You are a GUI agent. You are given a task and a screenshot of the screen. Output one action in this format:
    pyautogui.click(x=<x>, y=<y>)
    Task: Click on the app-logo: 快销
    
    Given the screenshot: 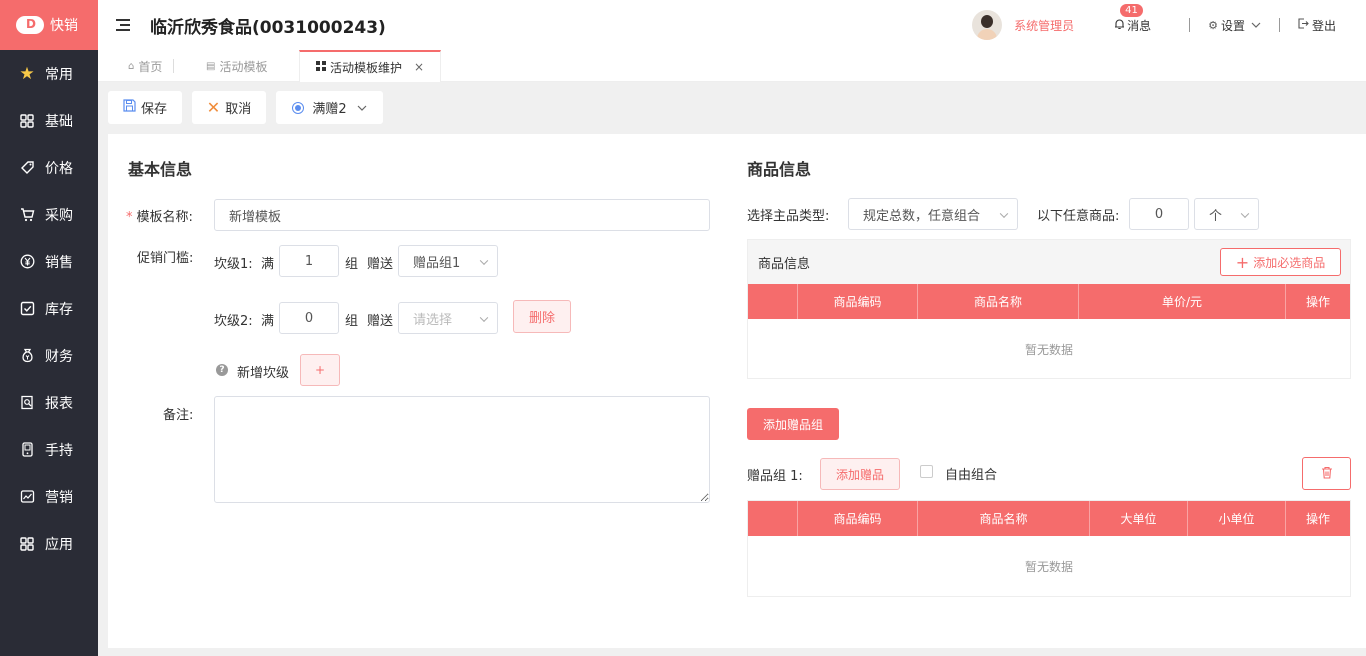 What is the action you would take?
    pyautogui.click(x=49, y=25)
    